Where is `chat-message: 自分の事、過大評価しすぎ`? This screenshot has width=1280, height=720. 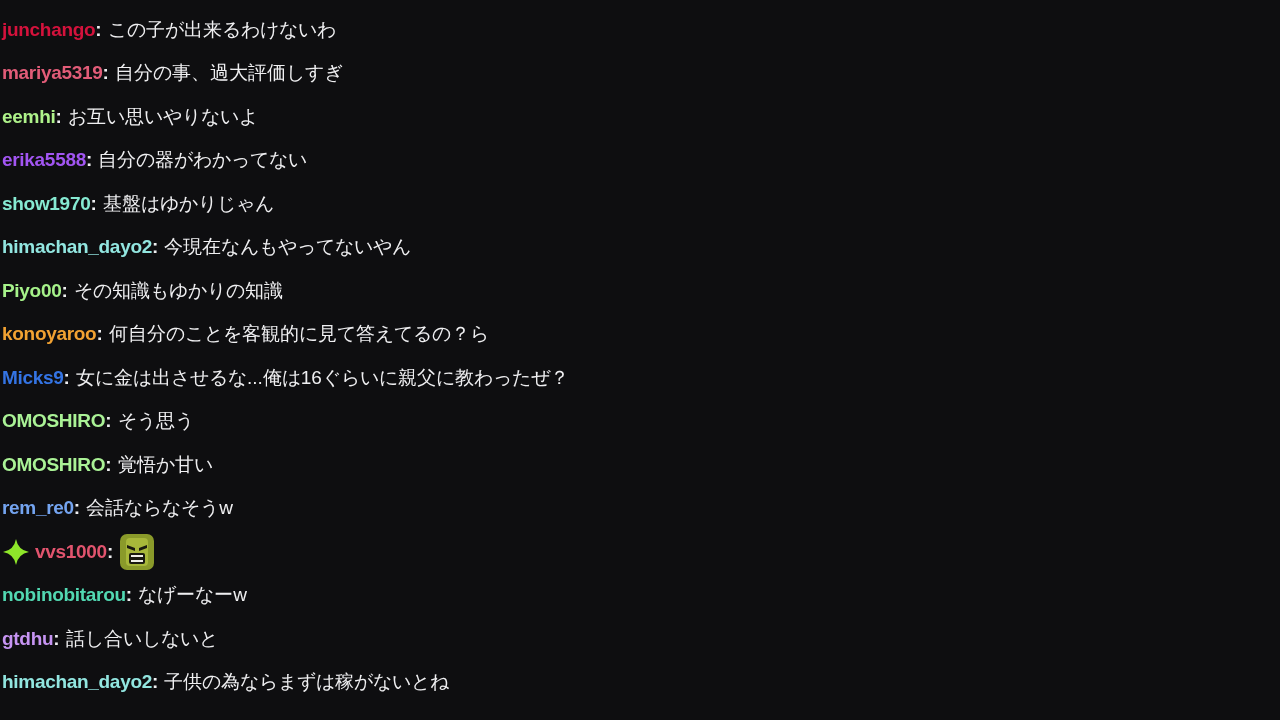 chat-message: 自分の事、過大評価しすぎ is located at coordinates (228, 73).